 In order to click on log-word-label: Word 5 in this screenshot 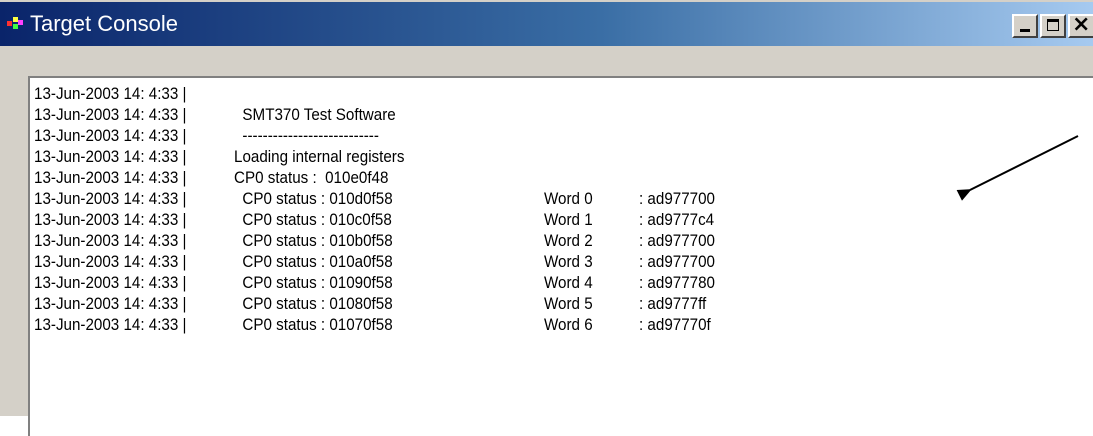, I will do `click(568, 304)`.